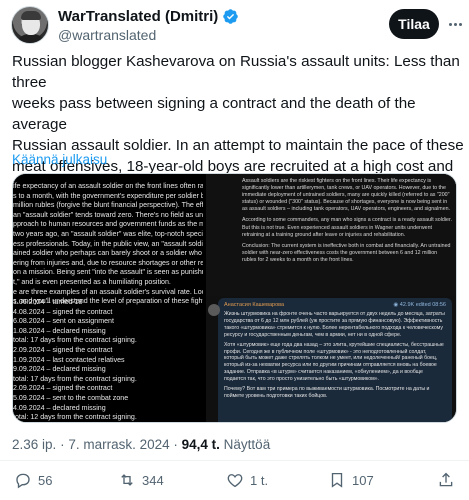 Image resolution: width=469 pixels, height=500 pixels. Describe the element at coordinates (351, 480) in the screenshot. I see `bookmark-button: 107` at that location.